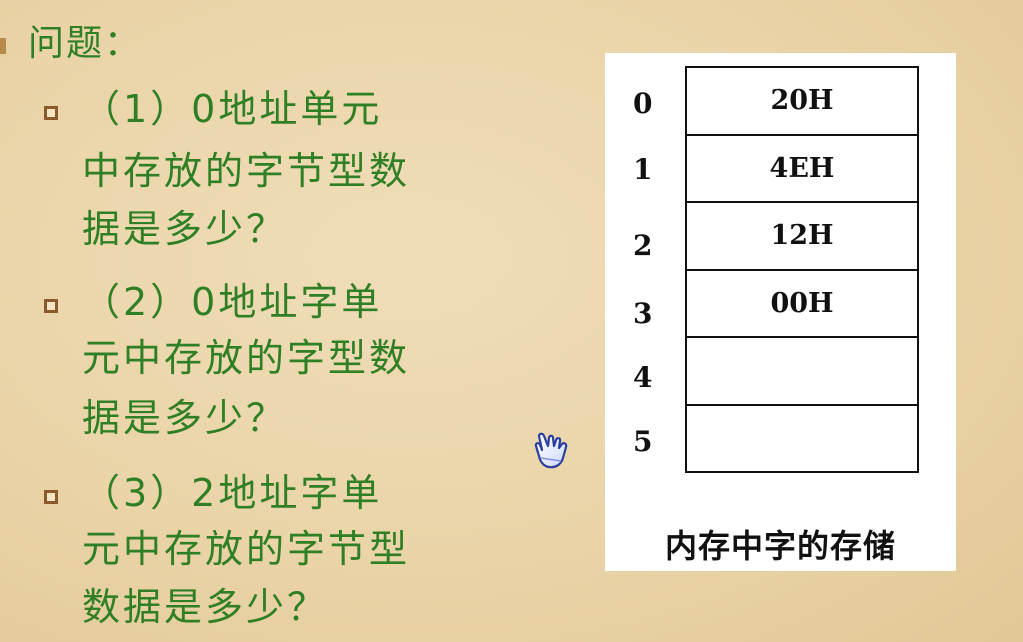 This screenshot has width=1023, height=642. What do you see at coordinates (802, 237) in the screenshot?
I see `memory-cell-2: 12H` at bounding box center [802, 237].